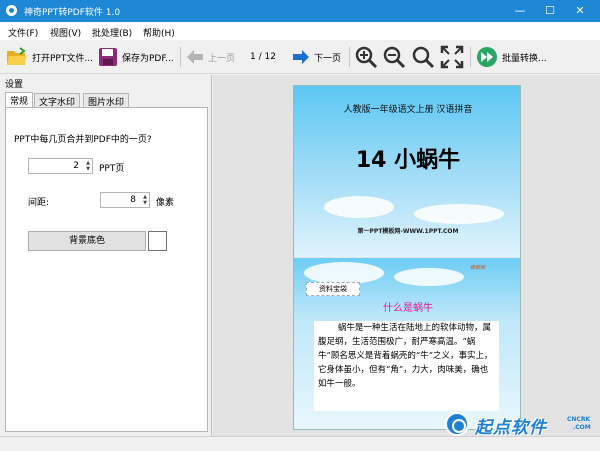 The height and width of the screenshot is (451, 600). Describe the element at coordinates (159, 32) in the screenshot. I see `menu-help: 帮助(H)` at that location.